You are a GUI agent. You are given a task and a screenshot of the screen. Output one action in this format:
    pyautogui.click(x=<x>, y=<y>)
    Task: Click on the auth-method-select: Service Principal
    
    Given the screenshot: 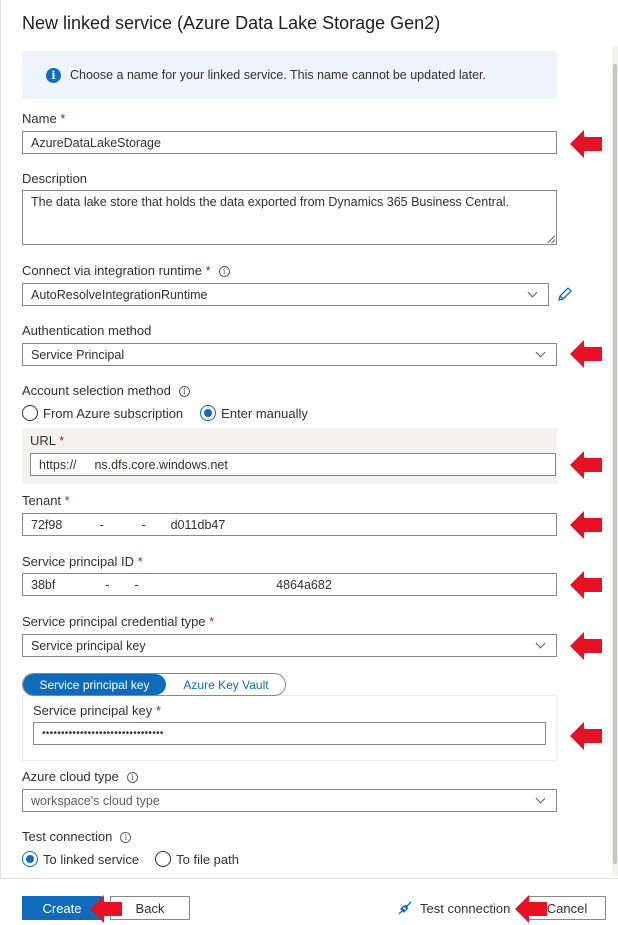 What is the action you would take?
    pyautogui.click(x=289, y=354)
    